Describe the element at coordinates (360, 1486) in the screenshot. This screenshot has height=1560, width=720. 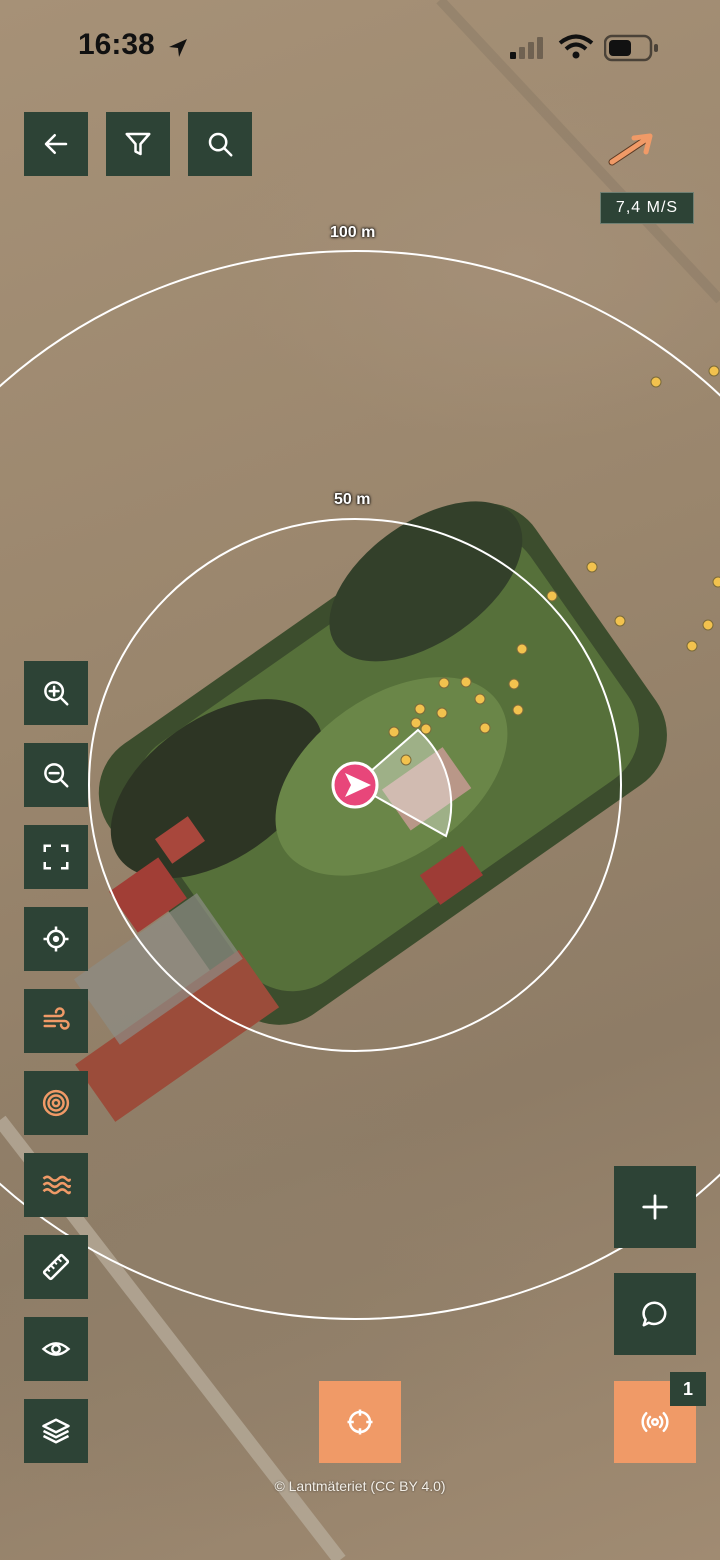
I see `map-attribution: © Lantmäteriet (CC BY 4.0)` at that location.